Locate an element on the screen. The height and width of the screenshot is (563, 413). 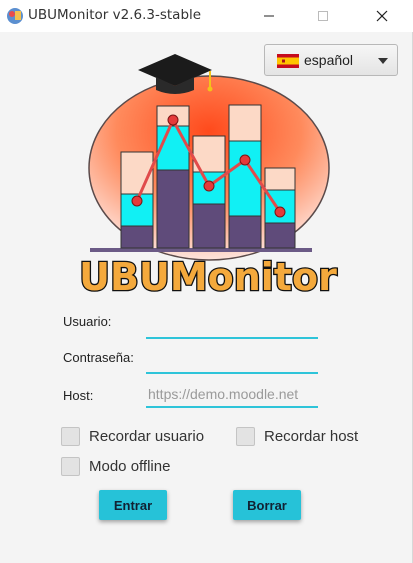
host-input is located at coordinates (232, 395).